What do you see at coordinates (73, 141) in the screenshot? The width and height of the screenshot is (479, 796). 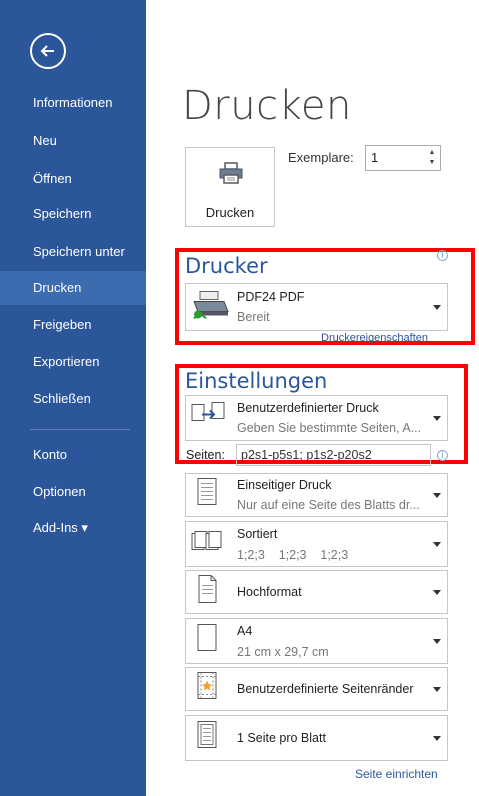 I see `nav-item-neu: Neu` at bounding box center [73, 141].